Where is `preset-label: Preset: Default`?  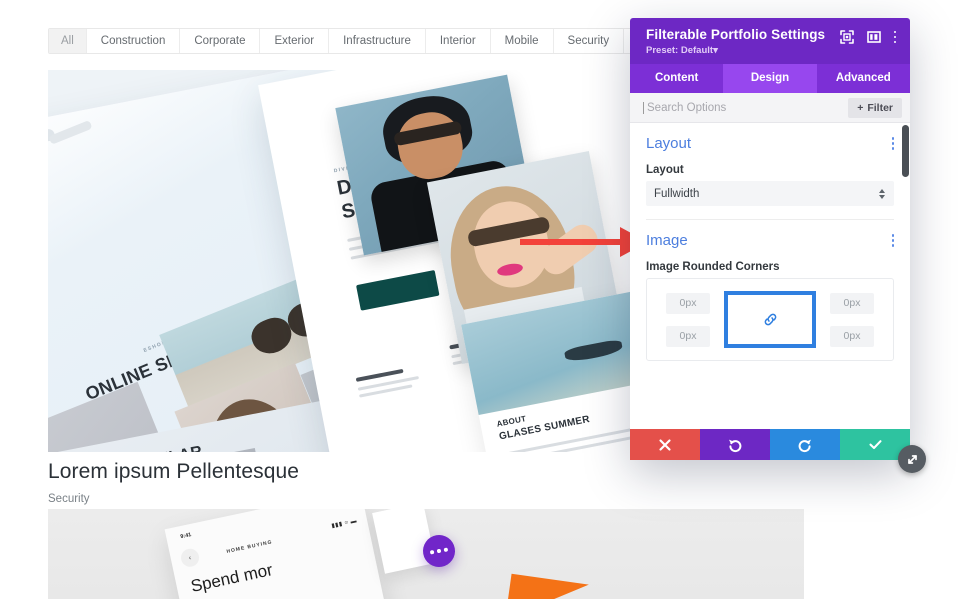 preset-label: Preset: Default is located at coordinates (680, 50).